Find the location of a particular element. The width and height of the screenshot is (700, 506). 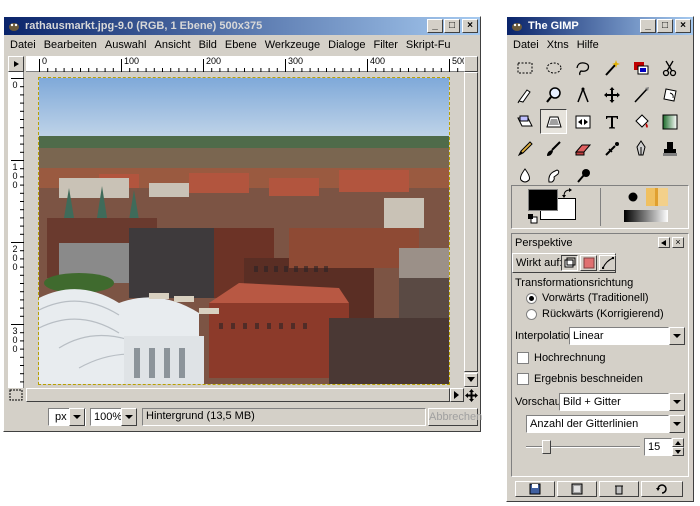

interpolation-dropdown-button is located at coordinates (677, 336).